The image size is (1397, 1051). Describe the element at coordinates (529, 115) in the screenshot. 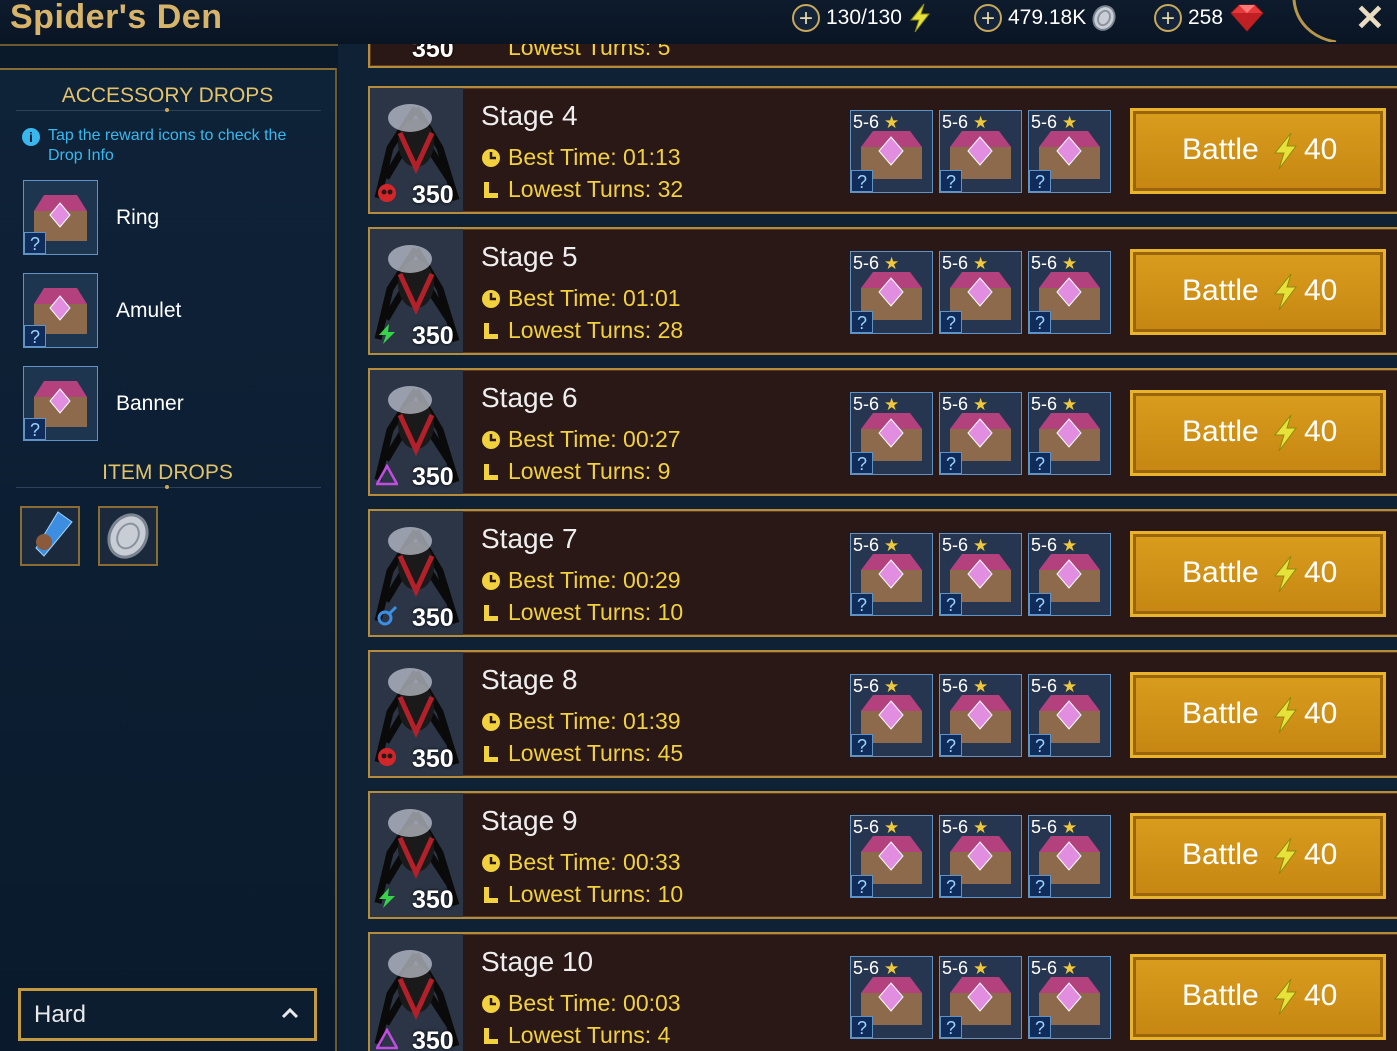

I see `stage-name: Stage 4` at that location.